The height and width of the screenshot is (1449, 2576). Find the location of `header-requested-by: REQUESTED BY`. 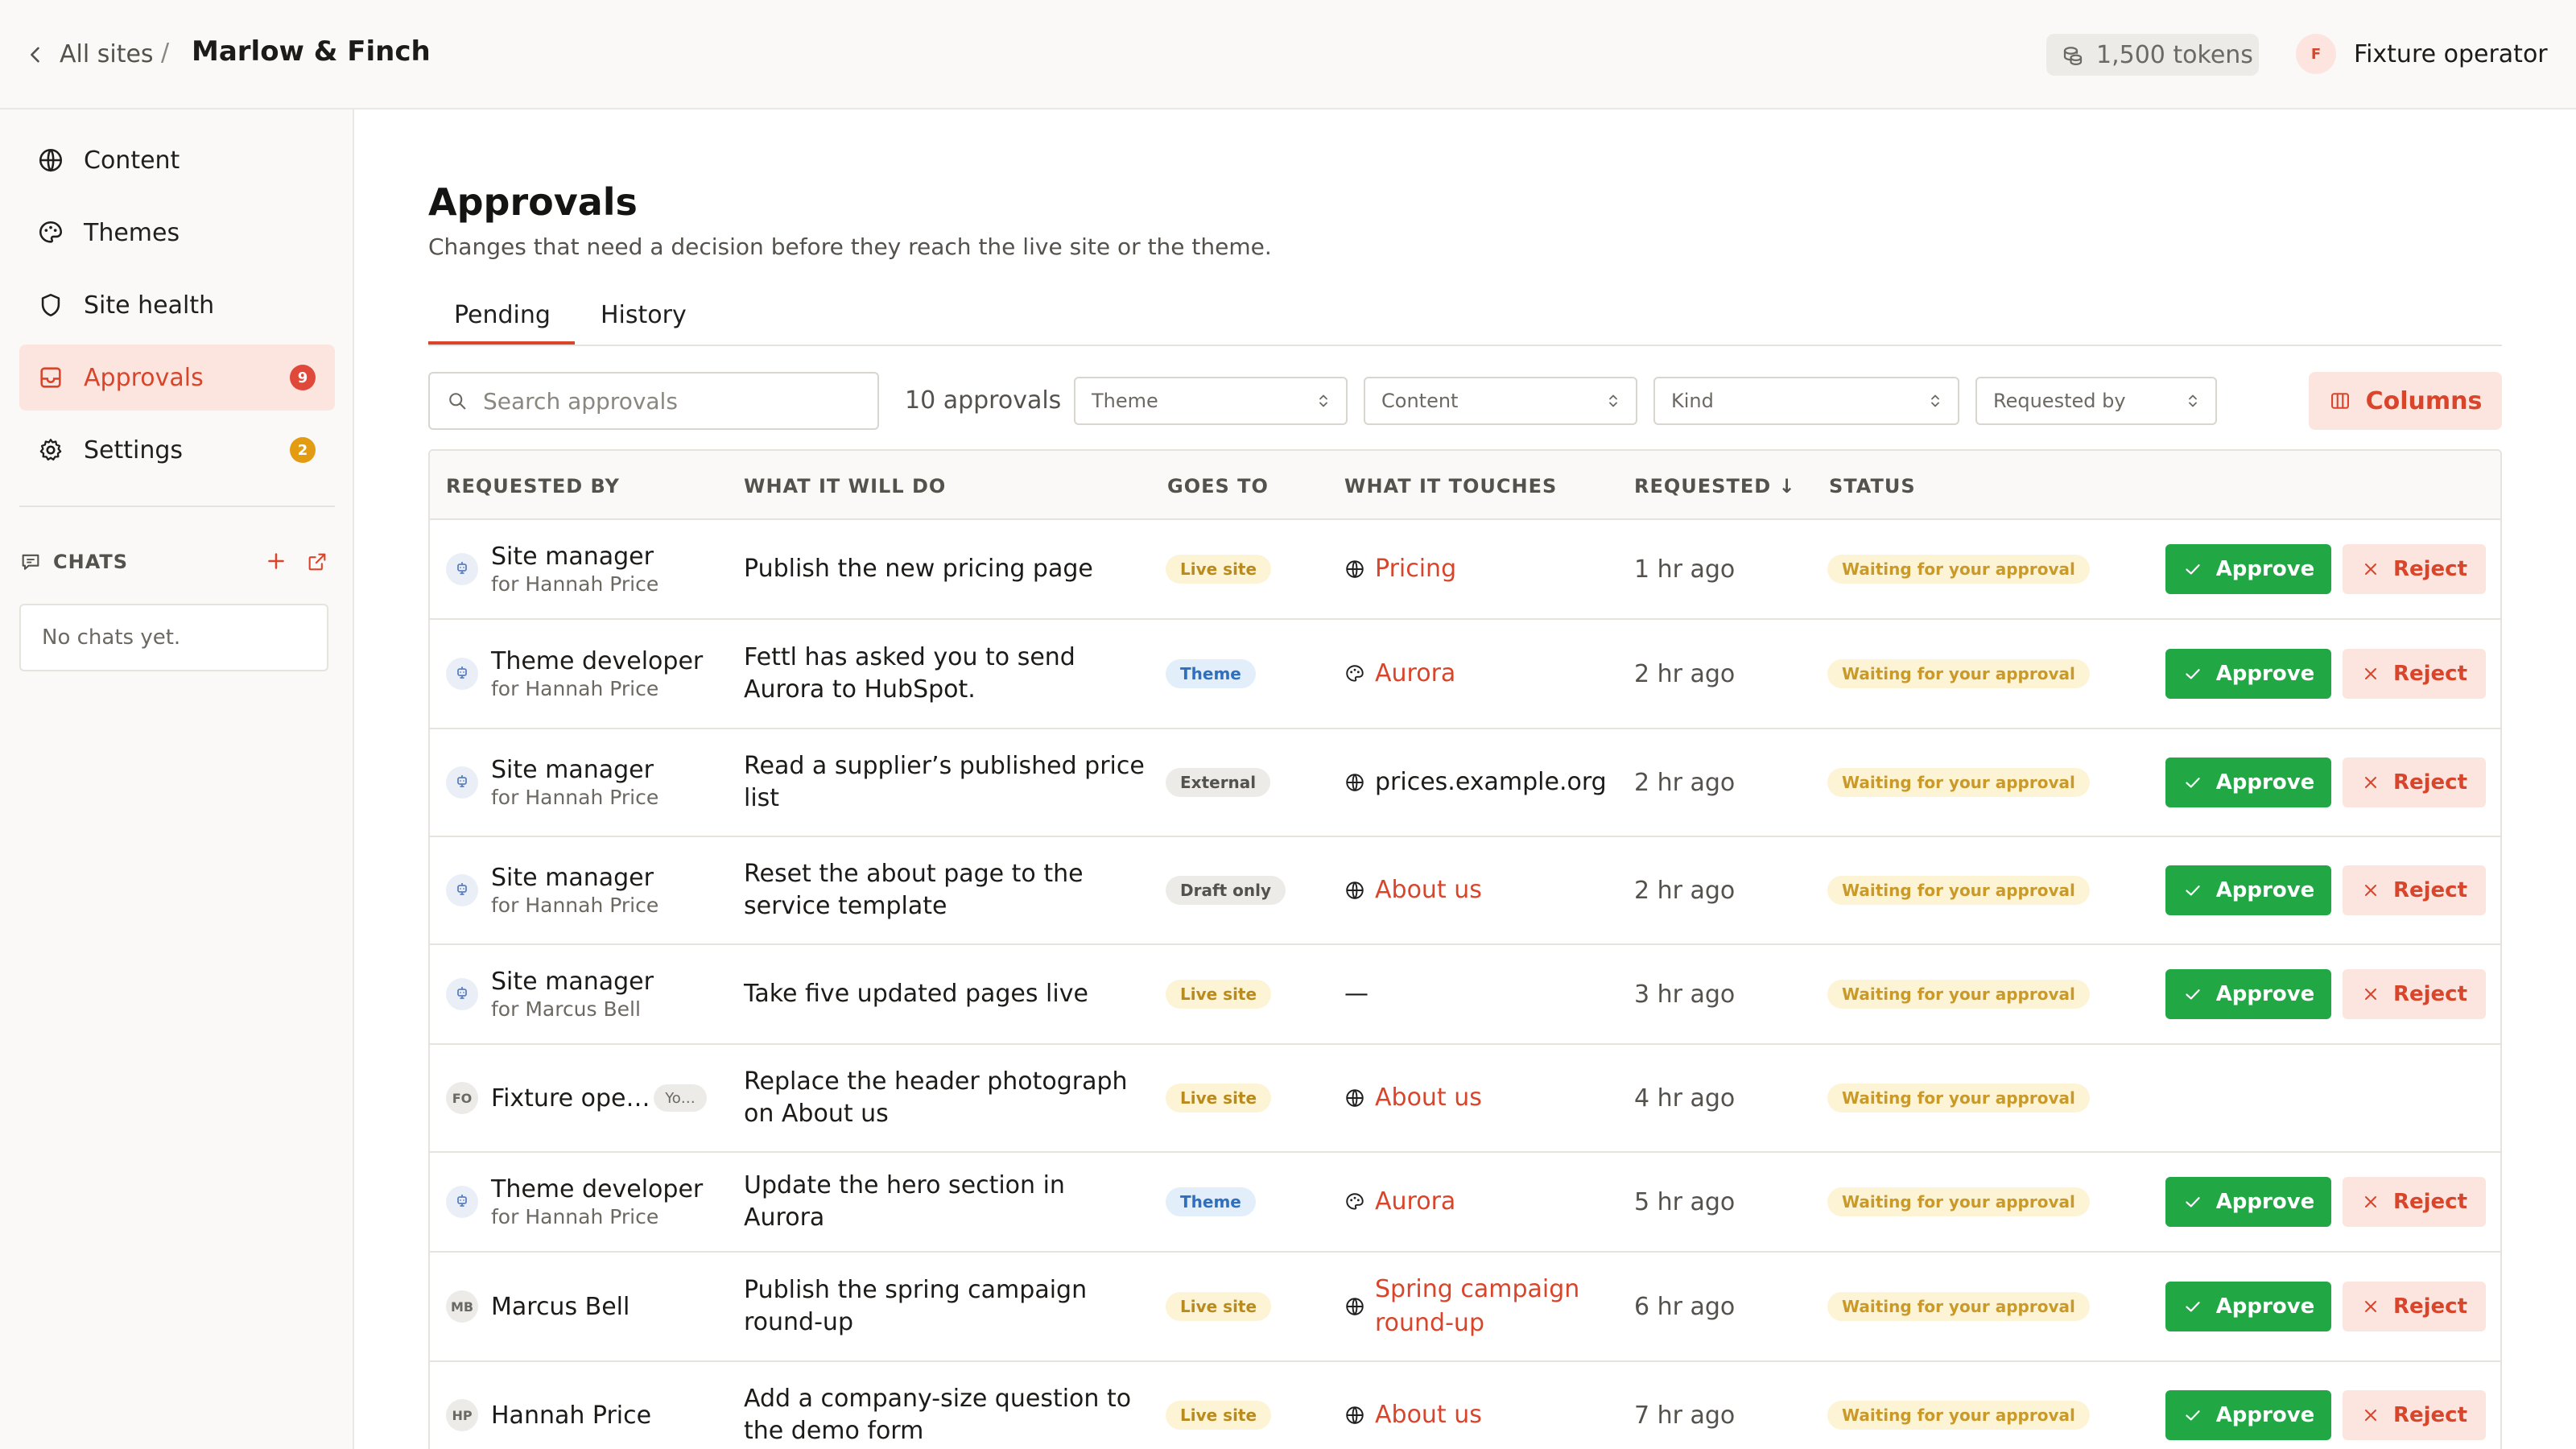

header-requested-by: REQUESTED BY is located at coordinates (533, 486).